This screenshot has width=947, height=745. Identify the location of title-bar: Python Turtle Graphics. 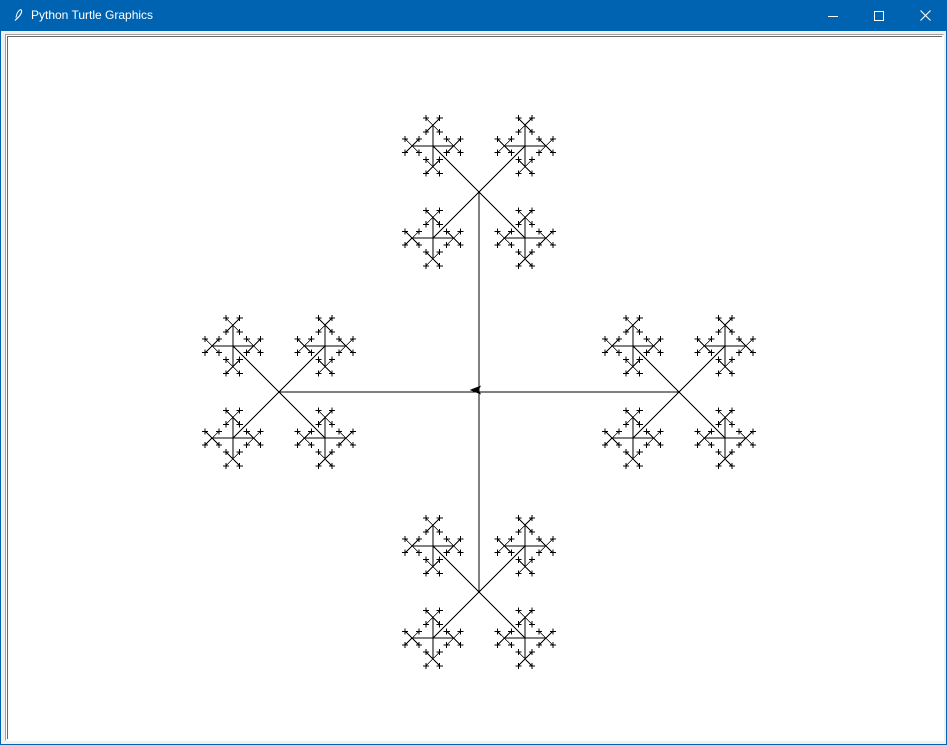
(474, 15).